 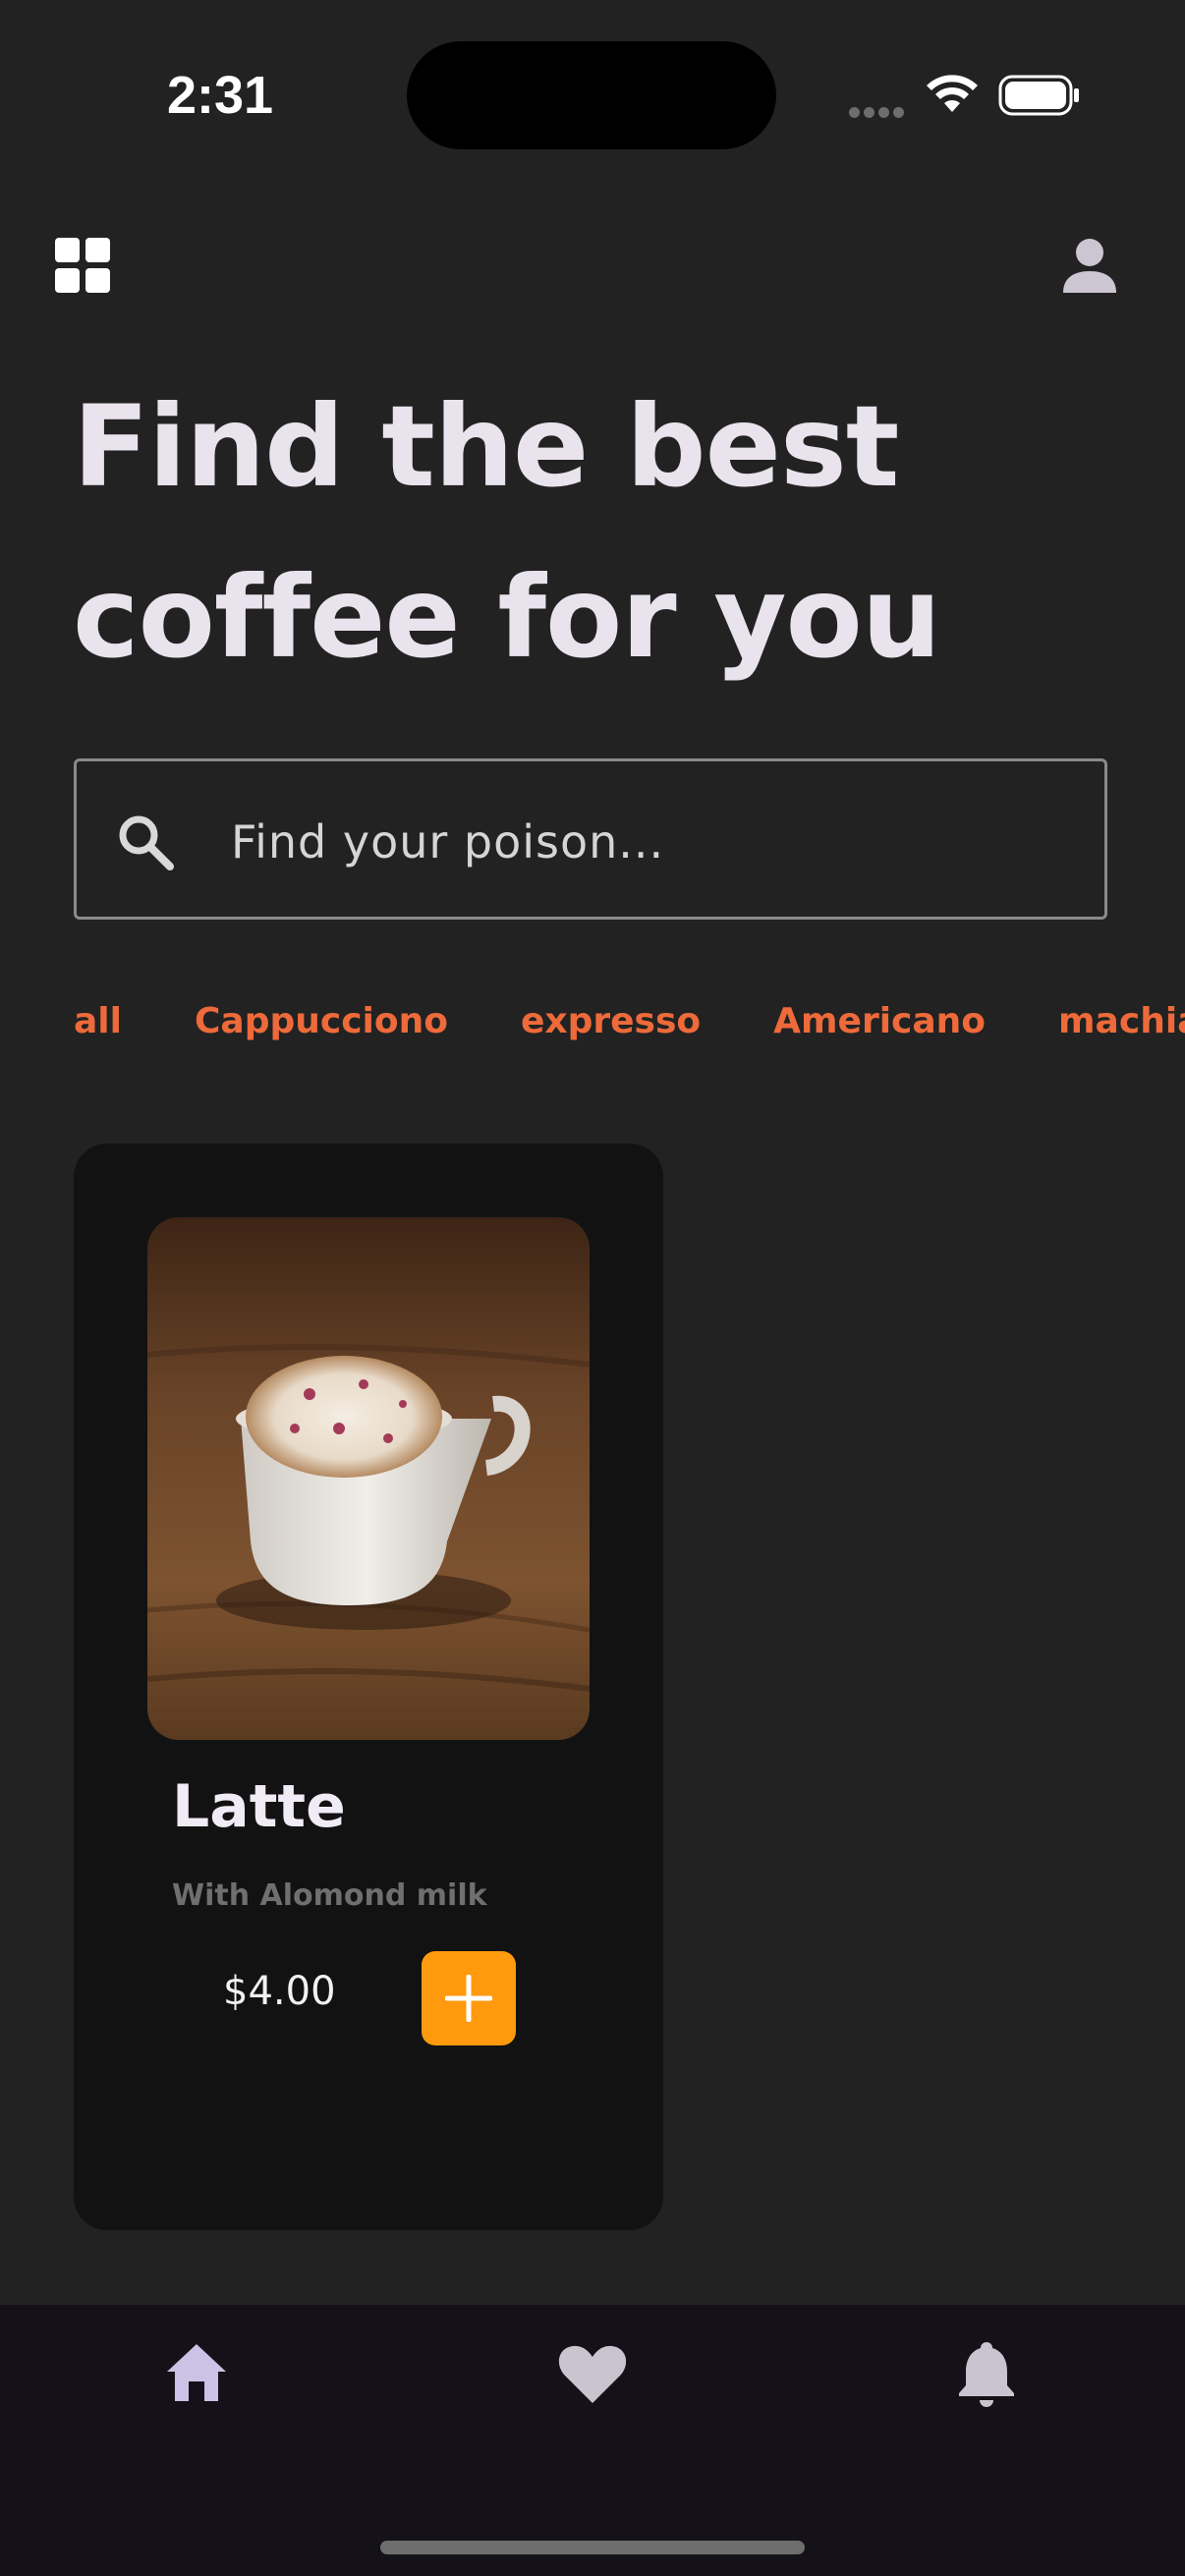 What do you see at coordinates (611, 1021) in the screenshot?
I see `category-tab-espresso: expresso` at bounding box center [611, 1021].